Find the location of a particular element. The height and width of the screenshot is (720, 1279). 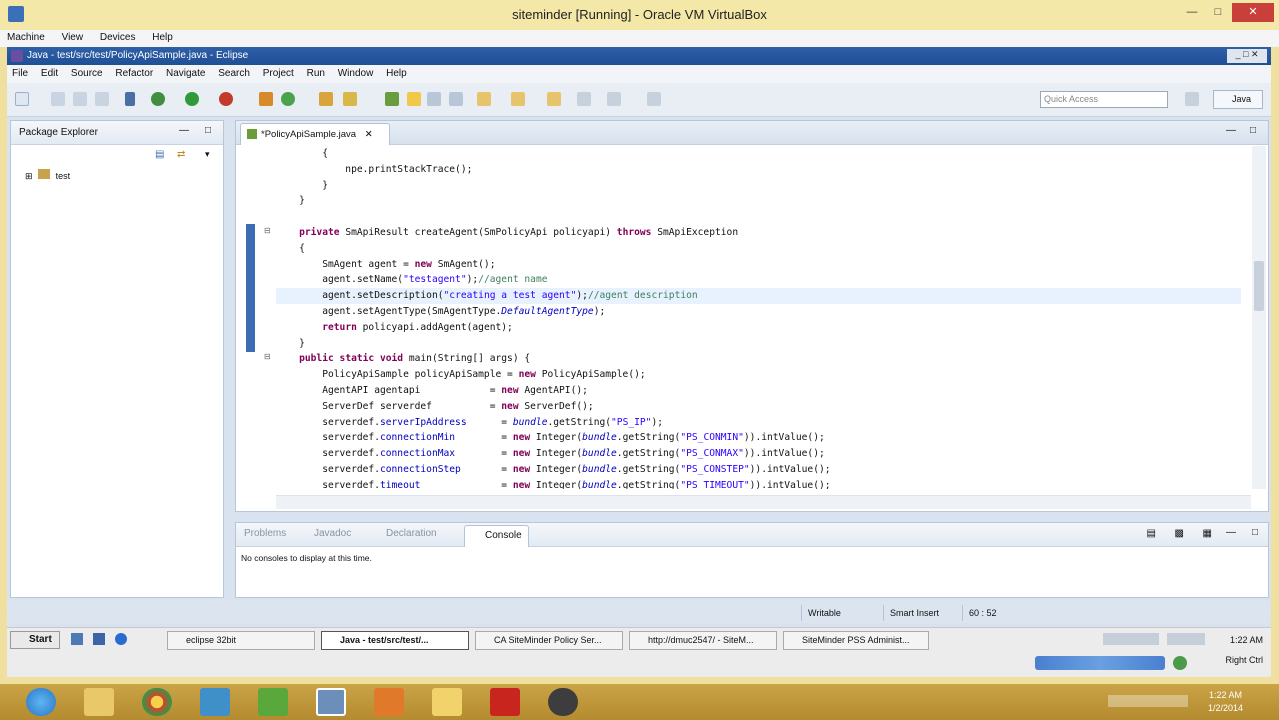

new-package-icon is located at coordinates (288, 99).